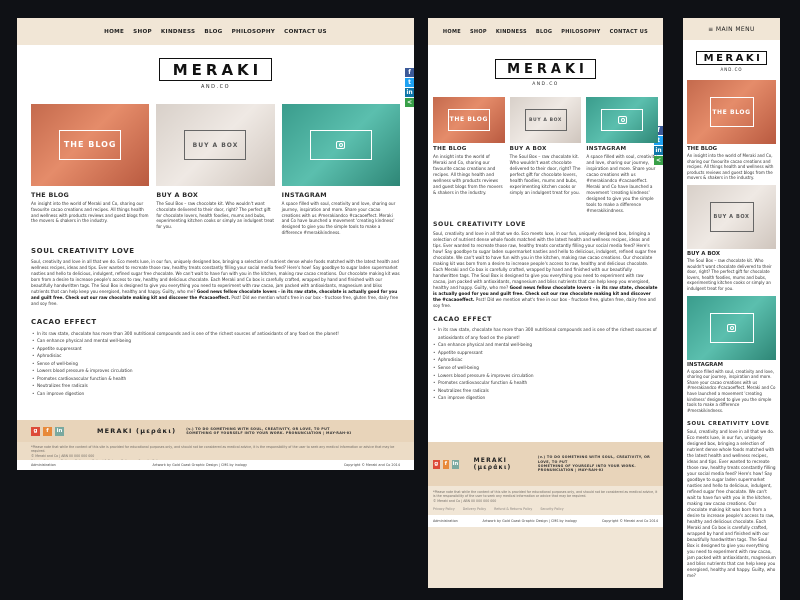 The image size is (800, 600). I want to click on delivery-link: Delivery Policy, so click(474, 509).